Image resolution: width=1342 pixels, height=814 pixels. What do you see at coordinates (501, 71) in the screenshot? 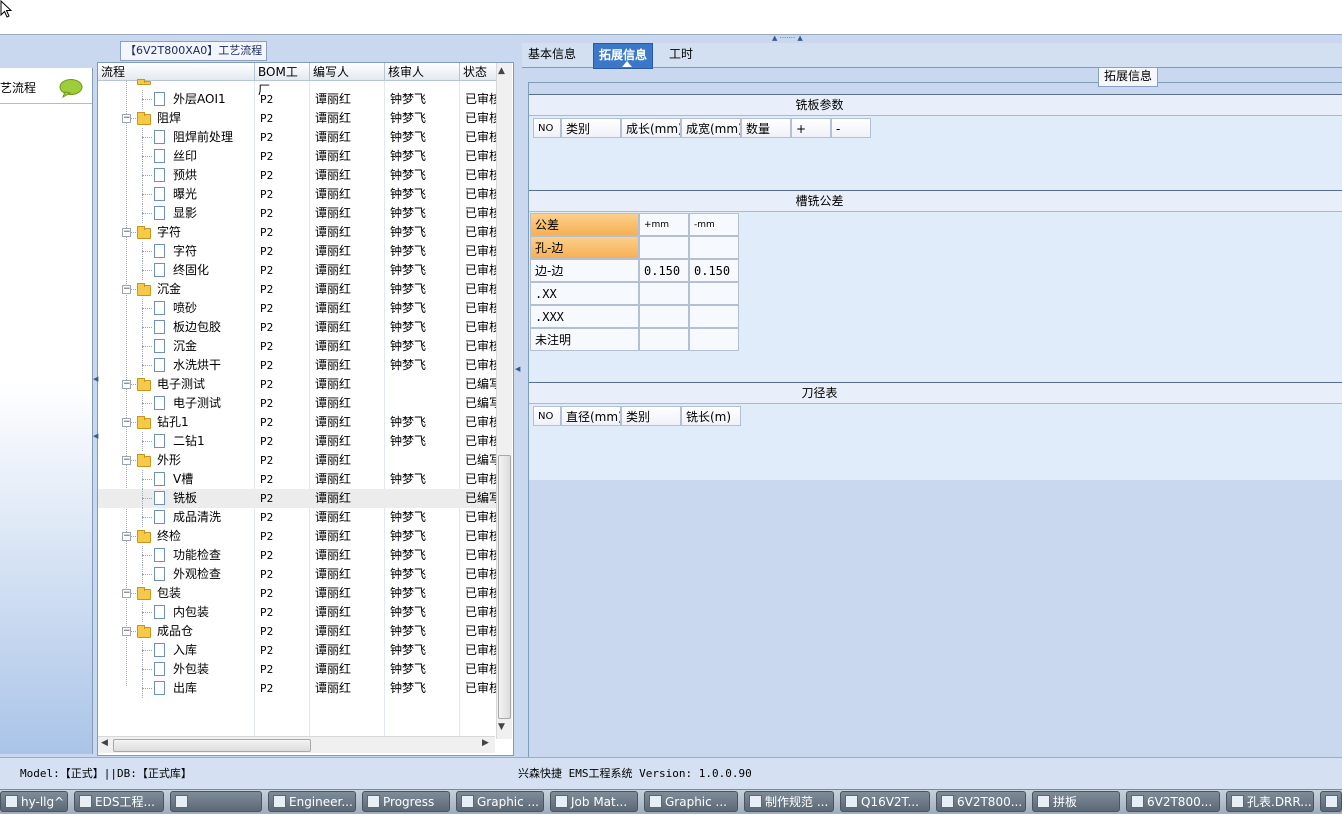
I see `scroll-up-icon: ▲` at bounding box center [501, 71].